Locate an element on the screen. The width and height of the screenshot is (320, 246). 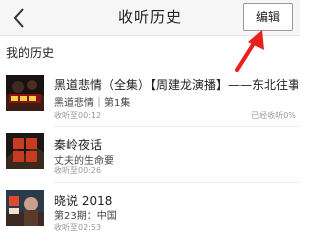
item-progress: 收听至02:53 is located at coordinates (78, 227).